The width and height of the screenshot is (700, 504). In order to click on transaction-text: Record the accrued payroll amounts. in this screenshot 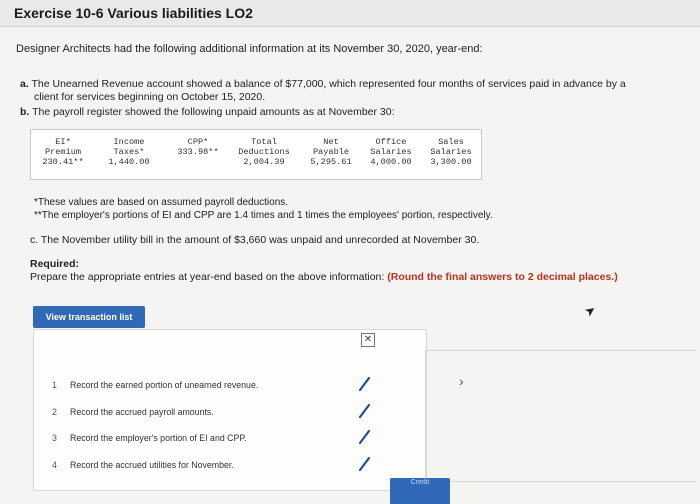, I will do `click(142, 412)`.